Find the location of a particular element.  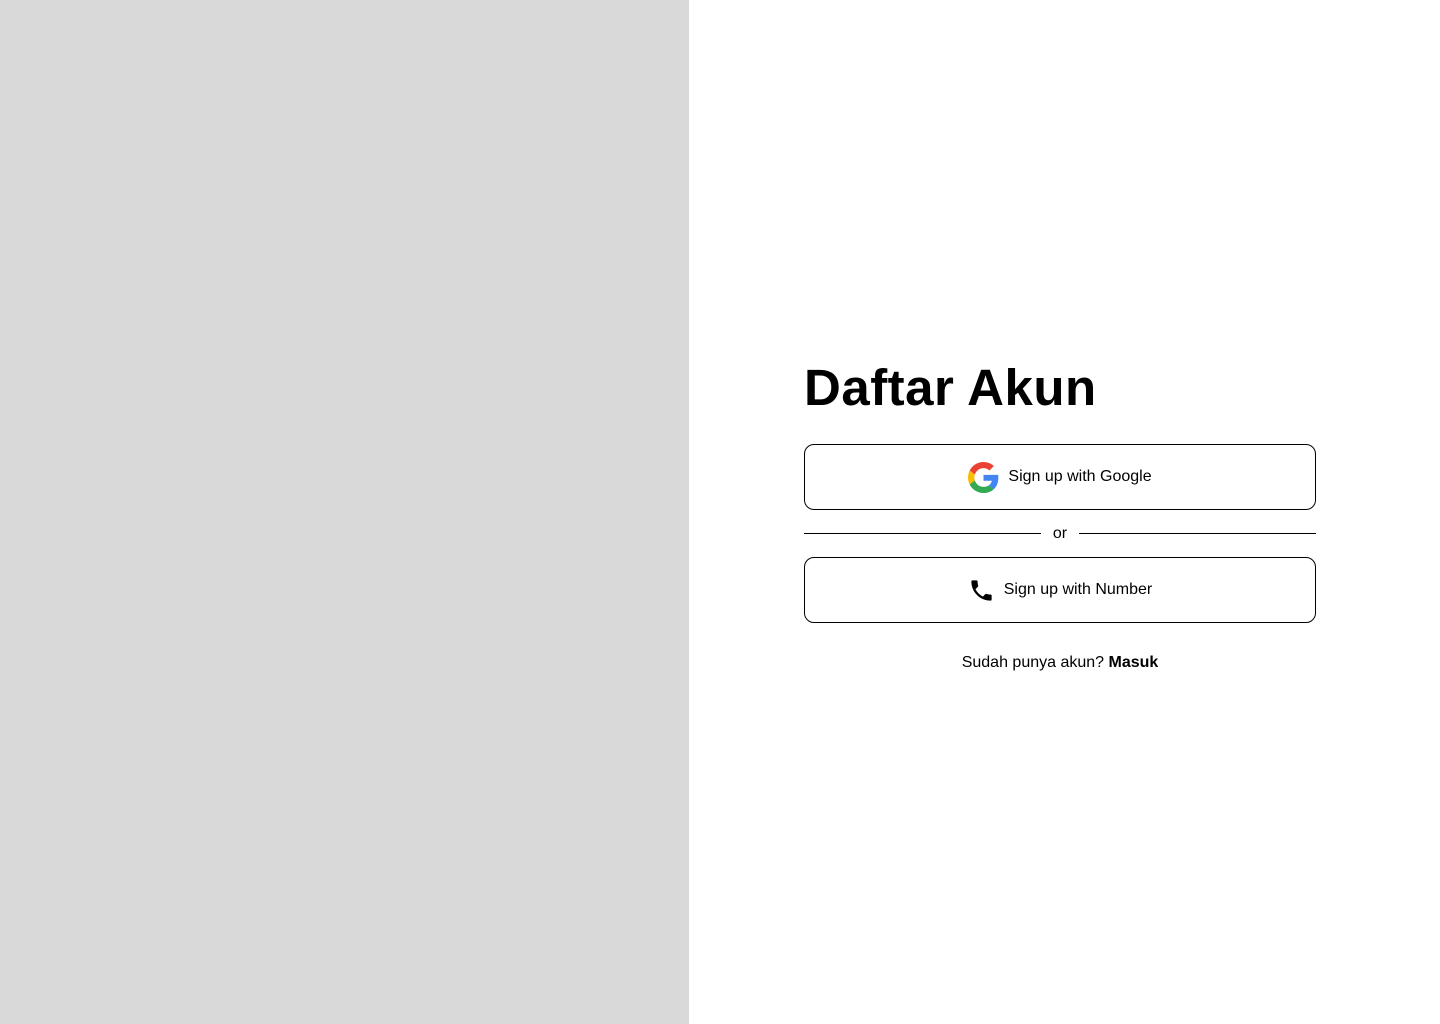

page-title: Daftar Akun is located at coordinates (950, 387).